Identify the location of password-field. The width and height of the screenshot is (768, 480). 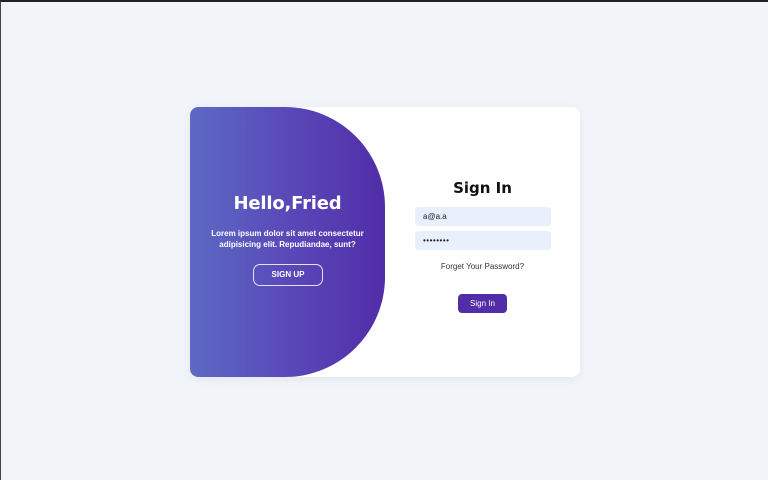
(483, 240).